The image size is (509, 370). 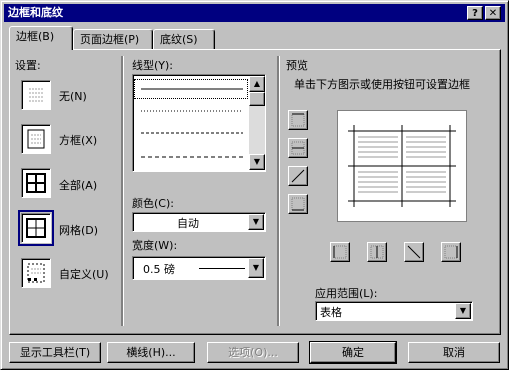 I want to click on width-sample-line, so click(x=222, y=268).